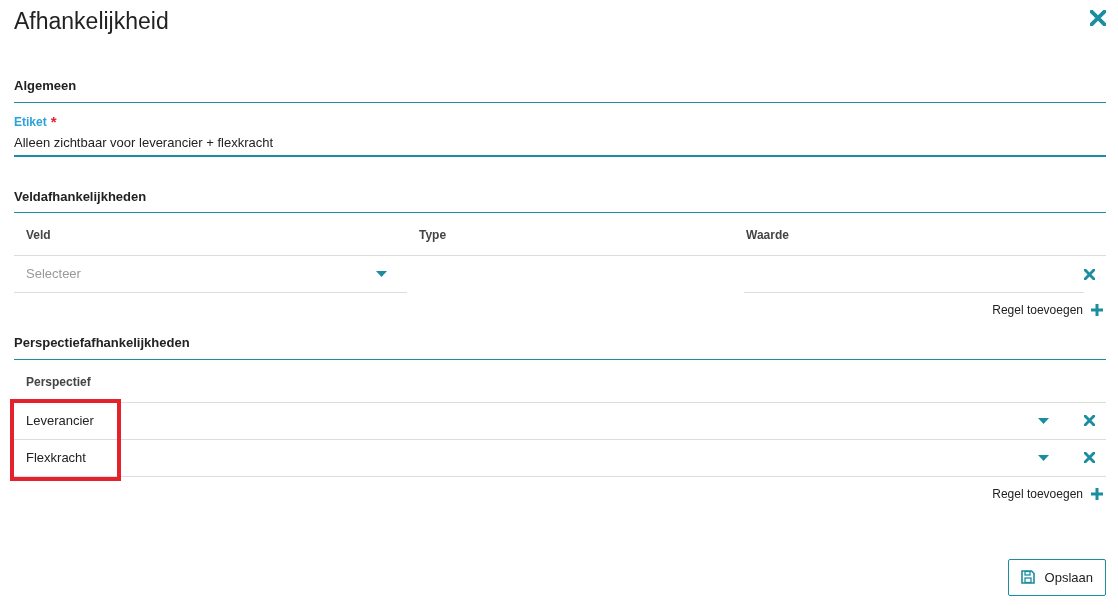  What do you see at coordinates (53, 121) in the screenshot?
I see `required-marker: *` at bounding box center [53, 121].